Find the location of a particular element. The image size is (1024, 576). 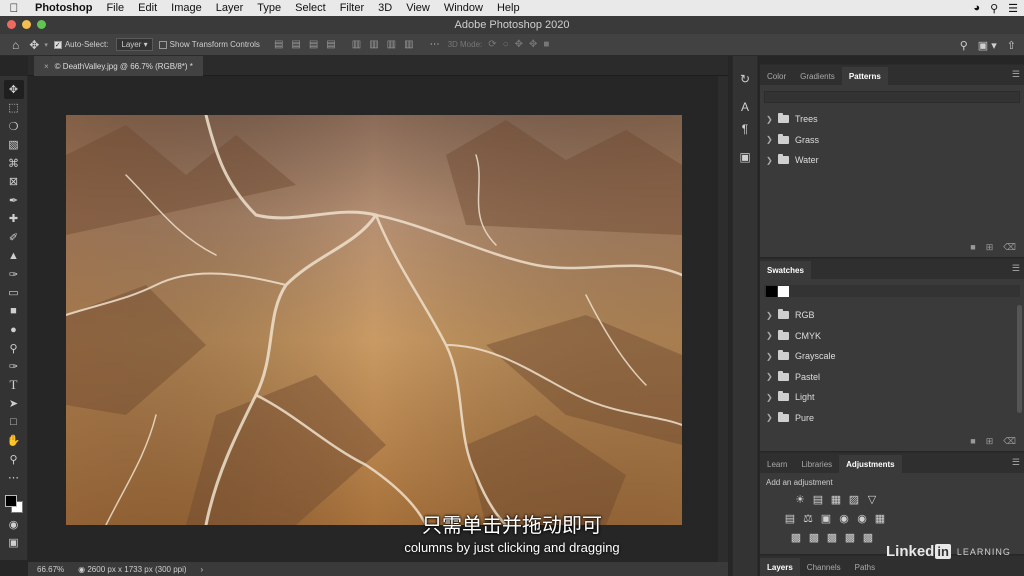

tab-swatches: Swatches is located at coordinates (785, 270).